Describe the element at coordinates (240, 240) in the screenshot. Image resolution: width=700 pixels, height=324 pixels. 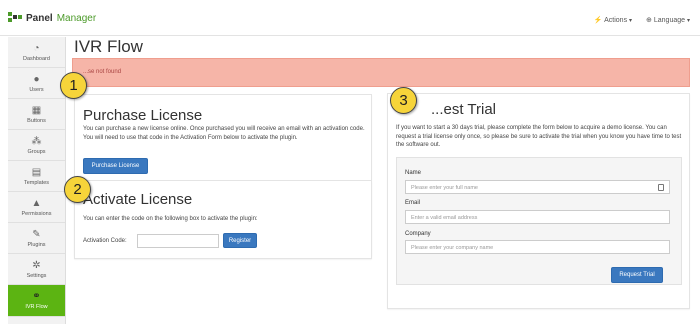
I see `register-button: Register` at that location.